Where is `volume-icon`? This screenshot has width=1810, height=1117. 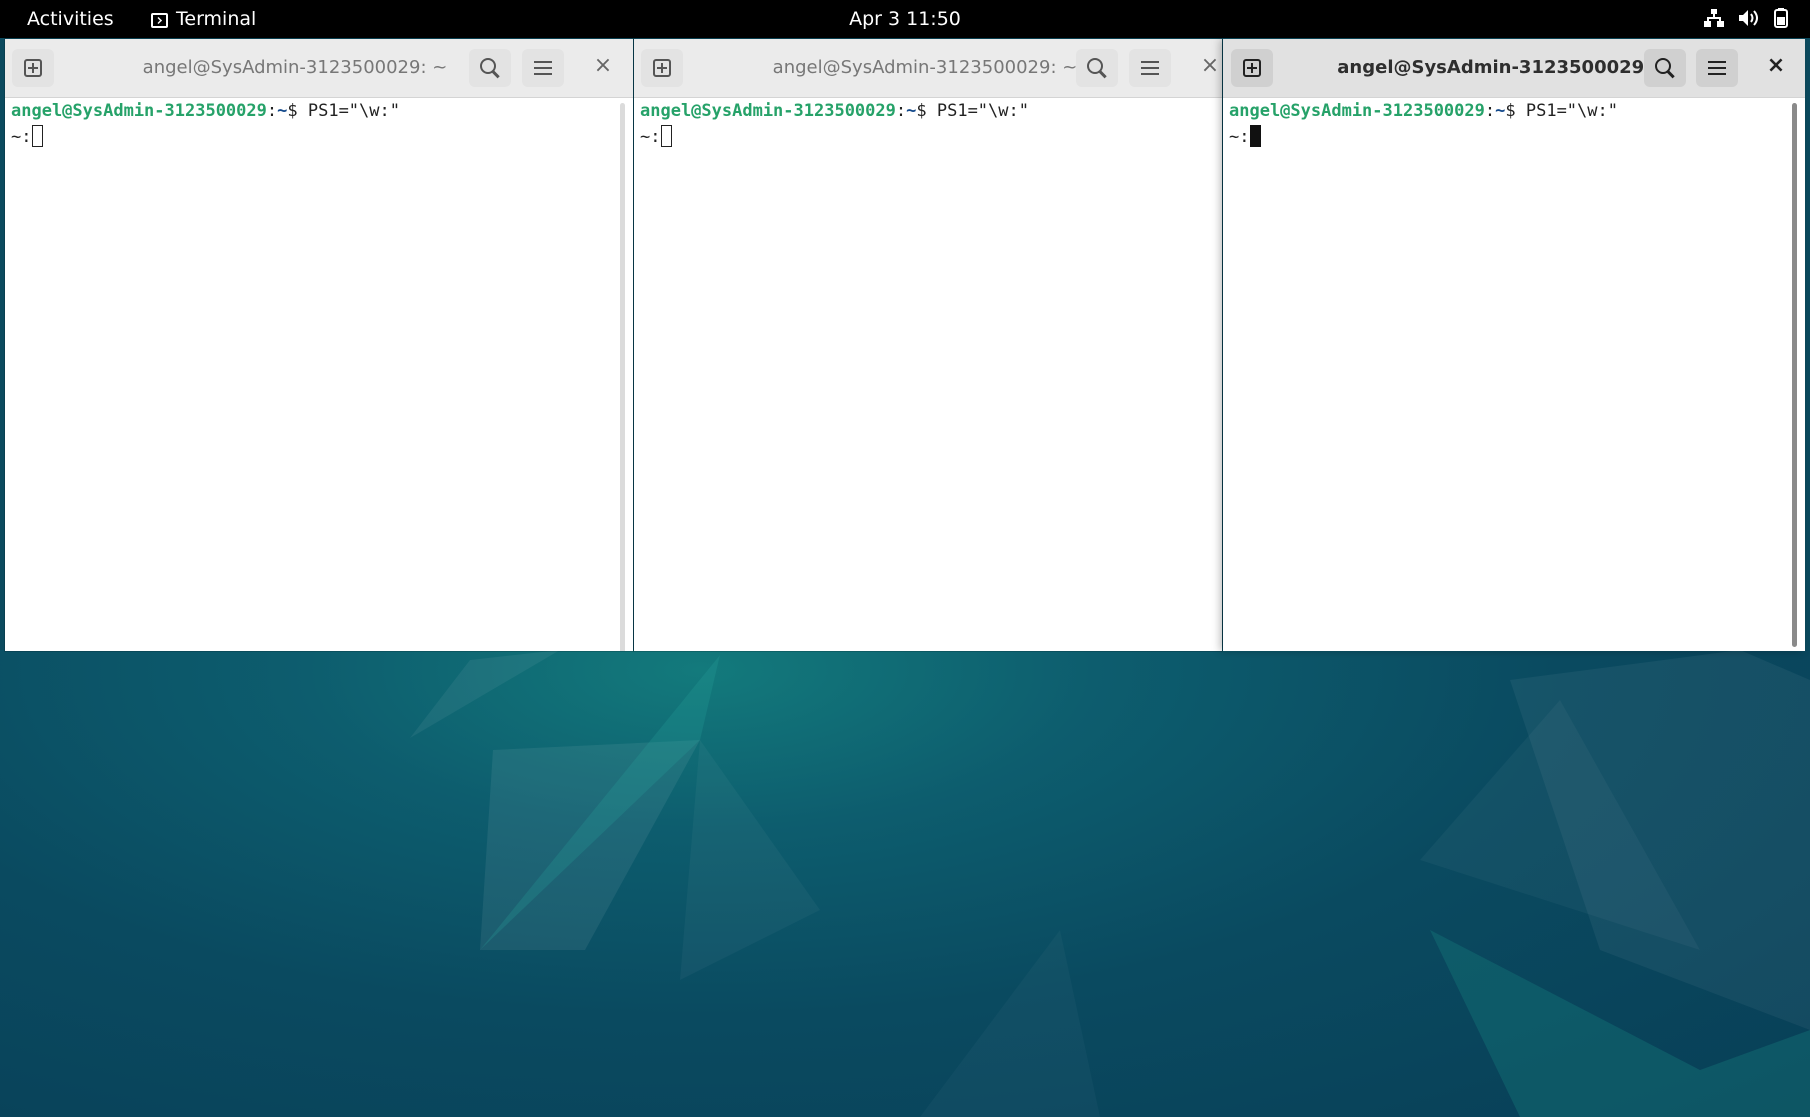
volume-icon is located at coordinates (1749, 20).